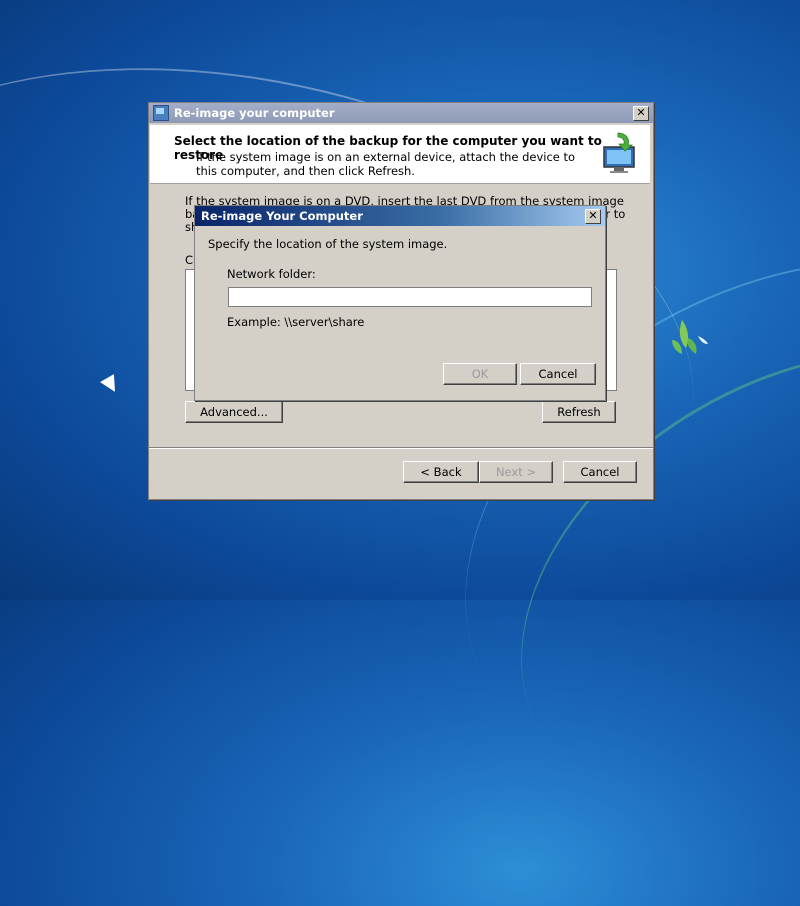  Describe the element at coordinates (296, 322) in the screenshot. I see `example-text: Example: \\server\share` at that location.